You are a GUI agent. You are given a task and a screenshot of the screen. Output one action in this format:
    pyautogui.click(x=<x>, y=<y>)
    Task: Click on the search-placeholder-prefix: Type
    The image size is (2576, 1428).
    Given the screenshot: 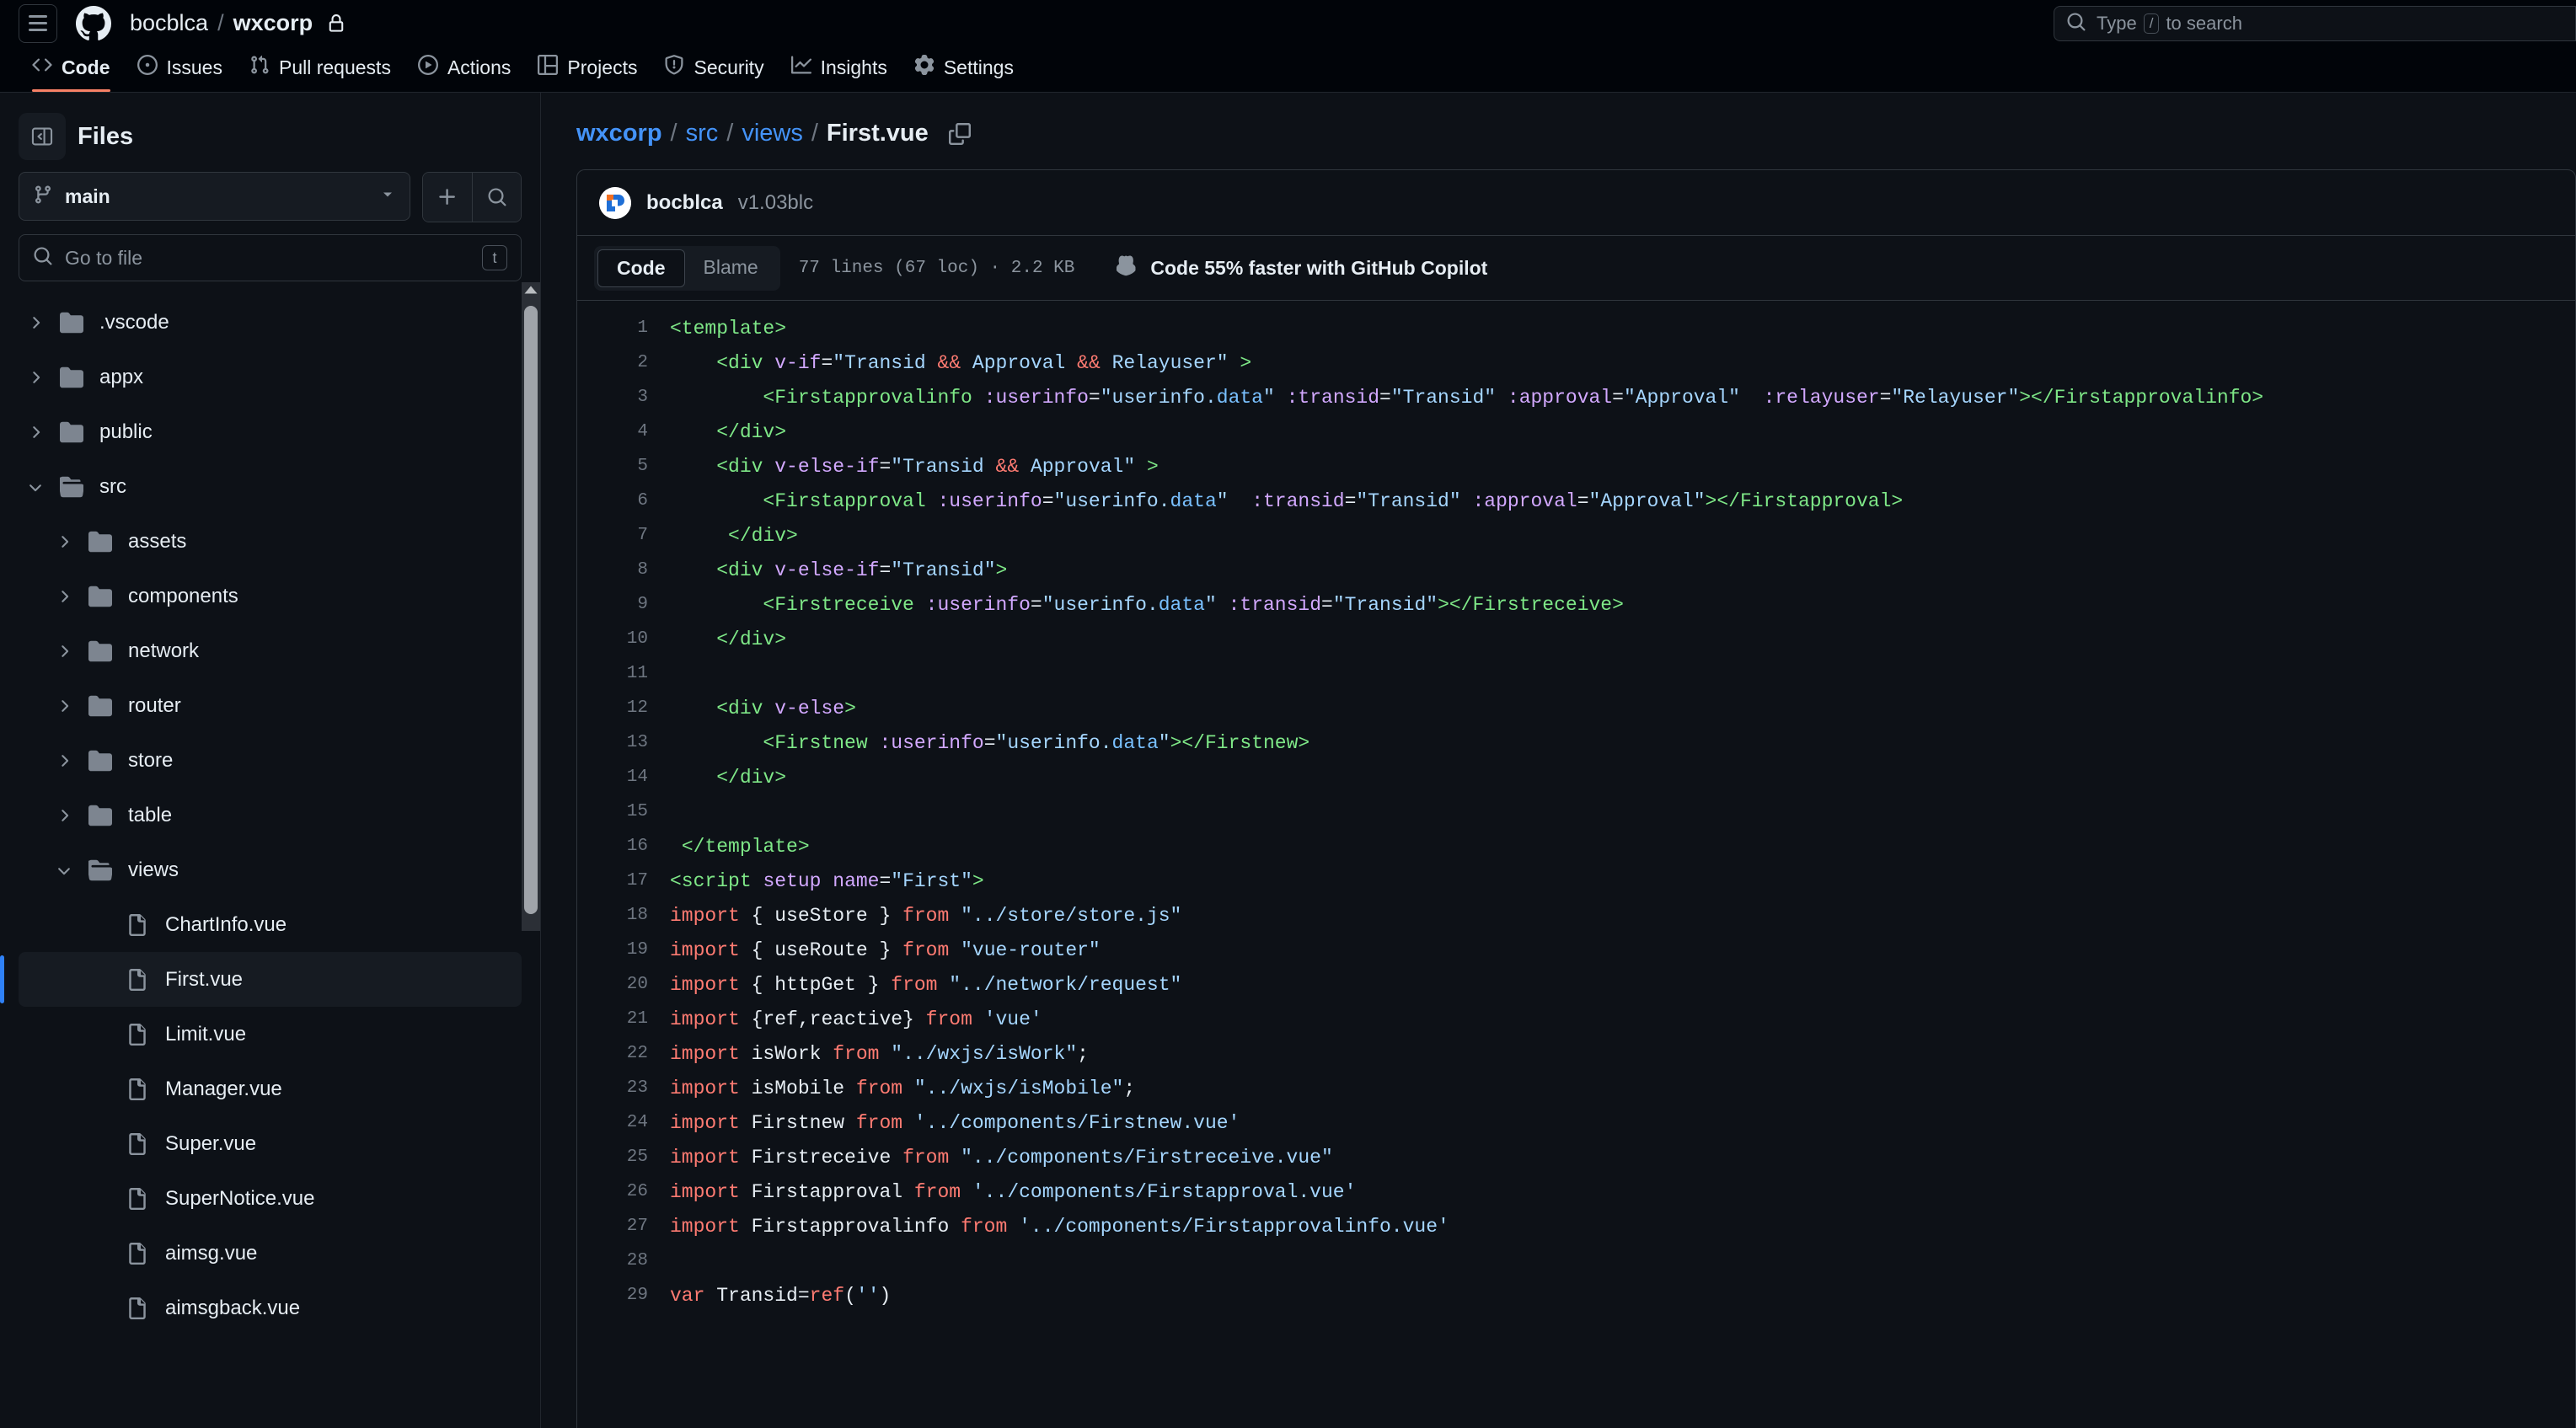 What is the action you would take?
    pyautogui.click(x=2117, y=23)
    